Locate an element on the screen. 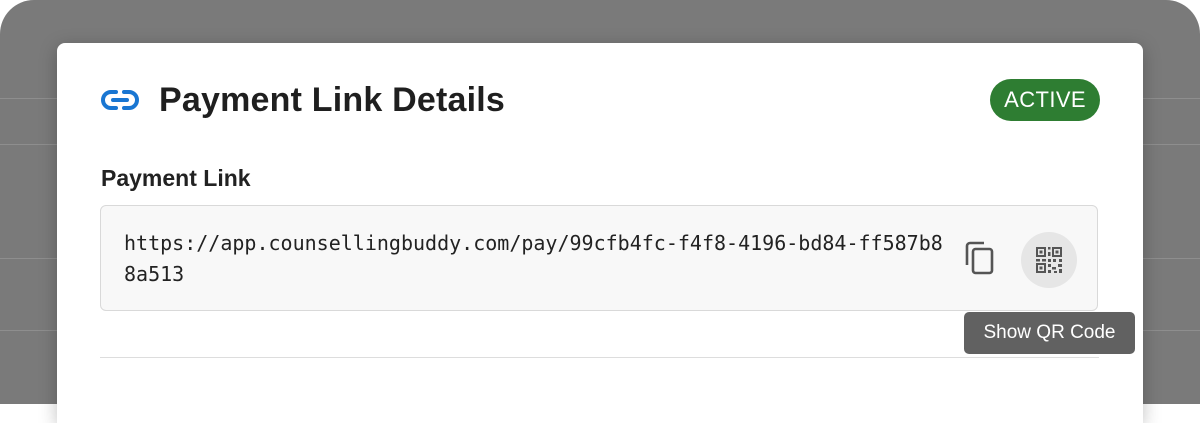 This screenshot has width=1200, height=423. copy-link-button is located at coordinates (980, 258).